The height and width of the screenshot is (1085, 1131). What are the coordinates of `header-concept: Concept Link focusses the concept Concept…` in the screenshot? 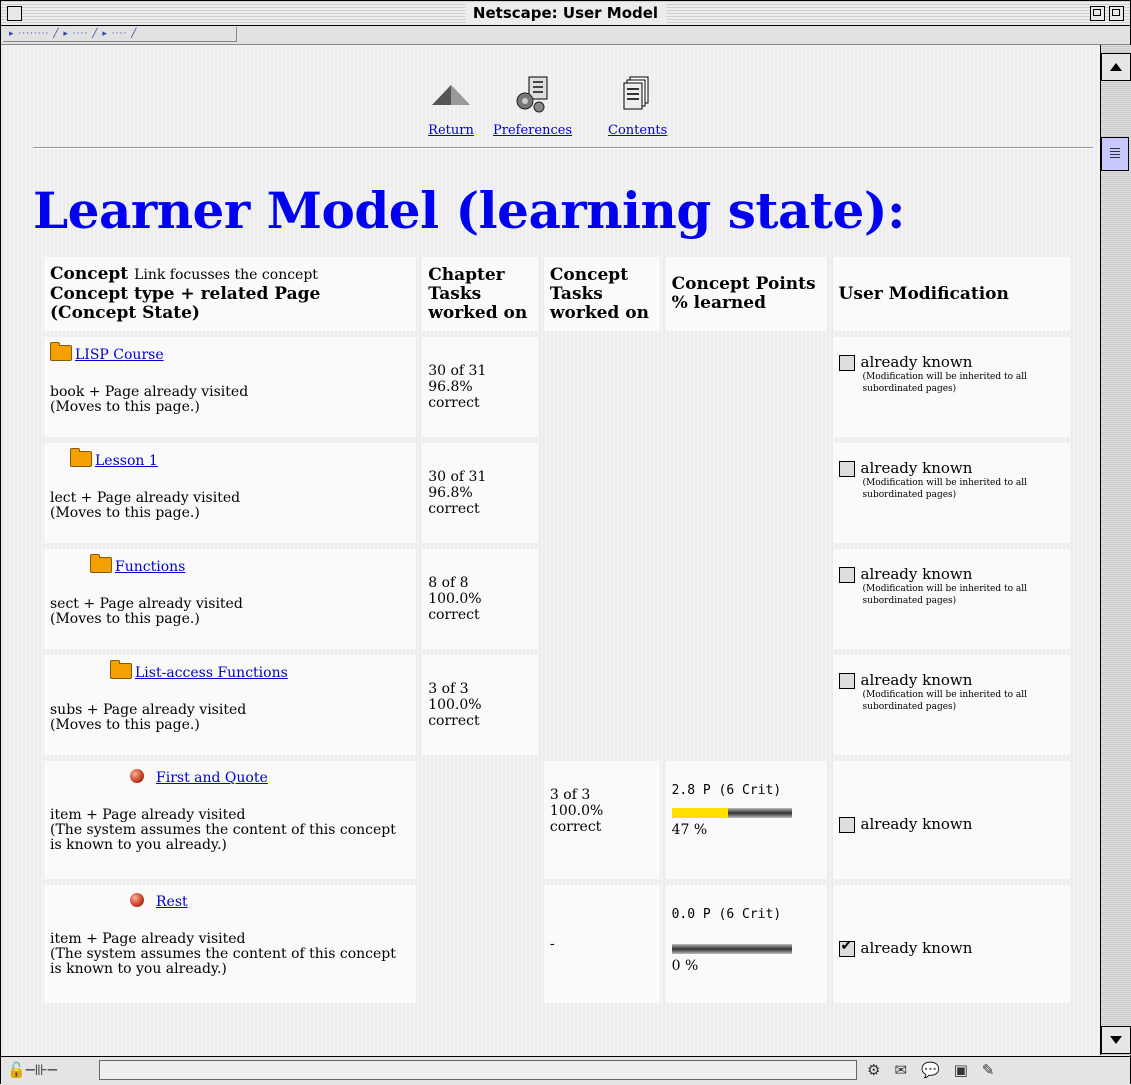 It's located at (230, 294).